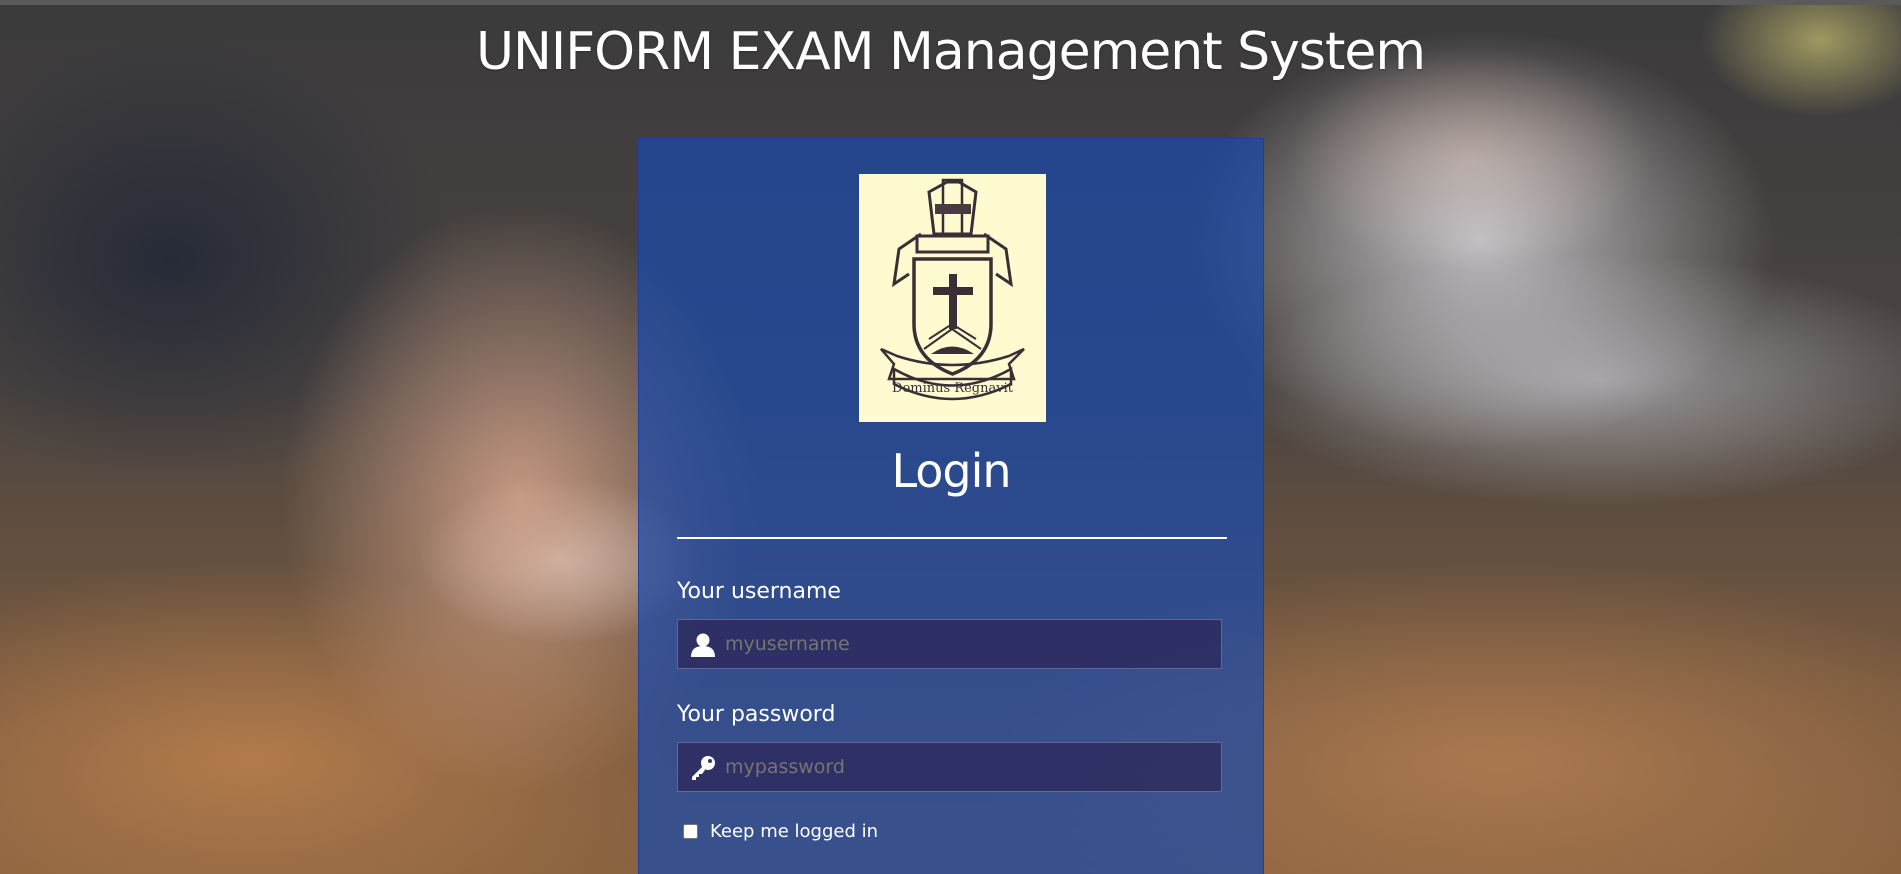 The image size is (1901, 874). Describe the element at coordinates (950, 52) in the screenshot. I see `site-title: UNIFORM EXAM Management System` at that location.